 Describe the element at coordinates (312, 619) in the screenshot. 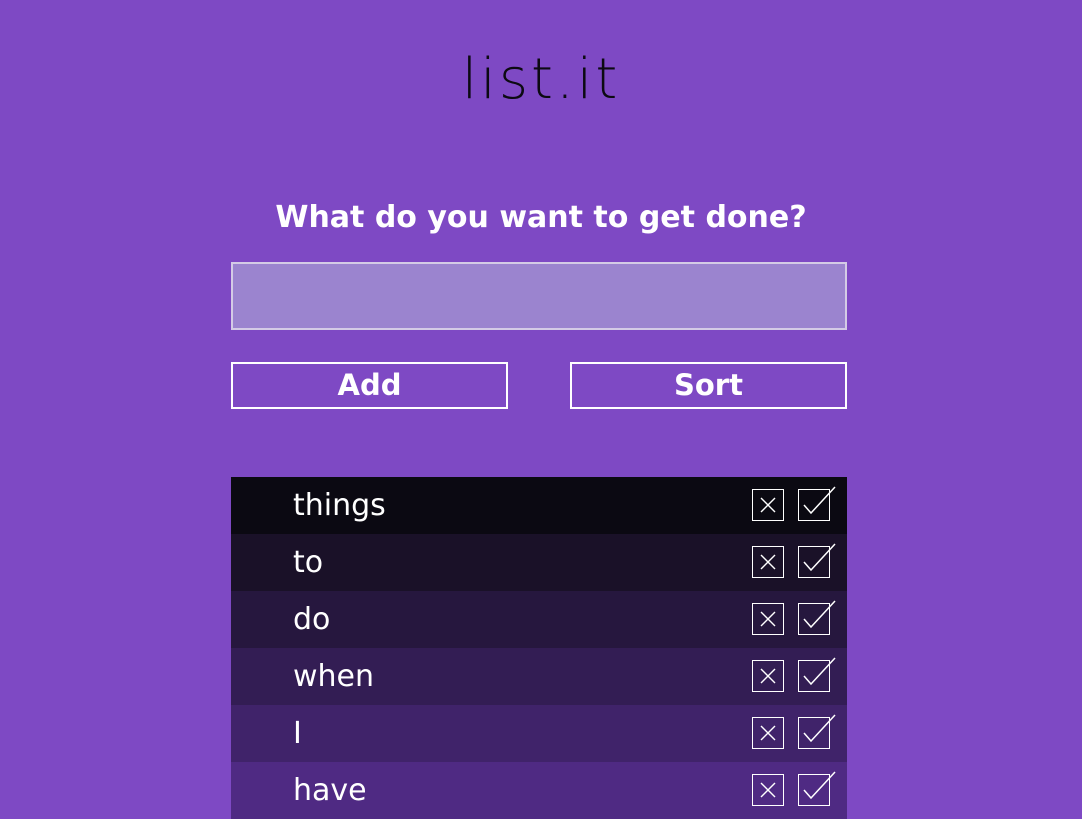

I see `todo-text: do` at that location.